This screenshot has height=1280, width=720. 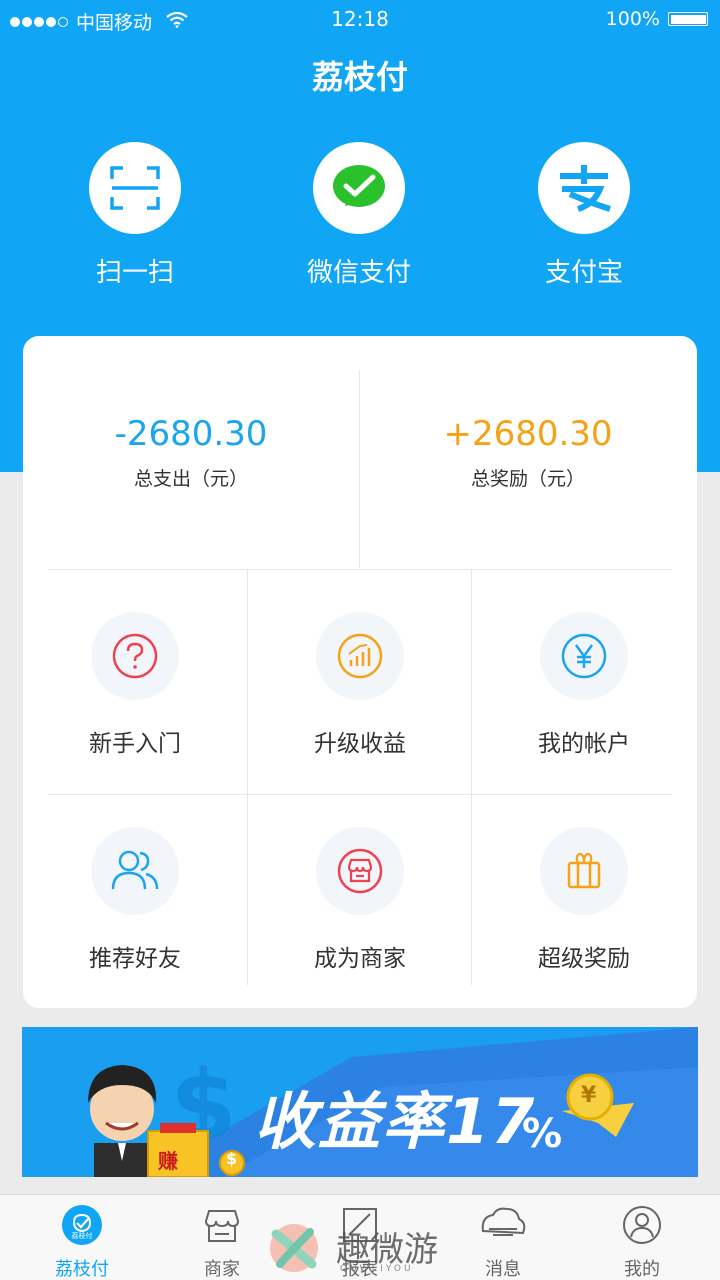 What do you see at coordinates (360, 19) in the screenshot?
I see `status-bar: 中国移动 12:18 100%` at bounding box center [360, 19].